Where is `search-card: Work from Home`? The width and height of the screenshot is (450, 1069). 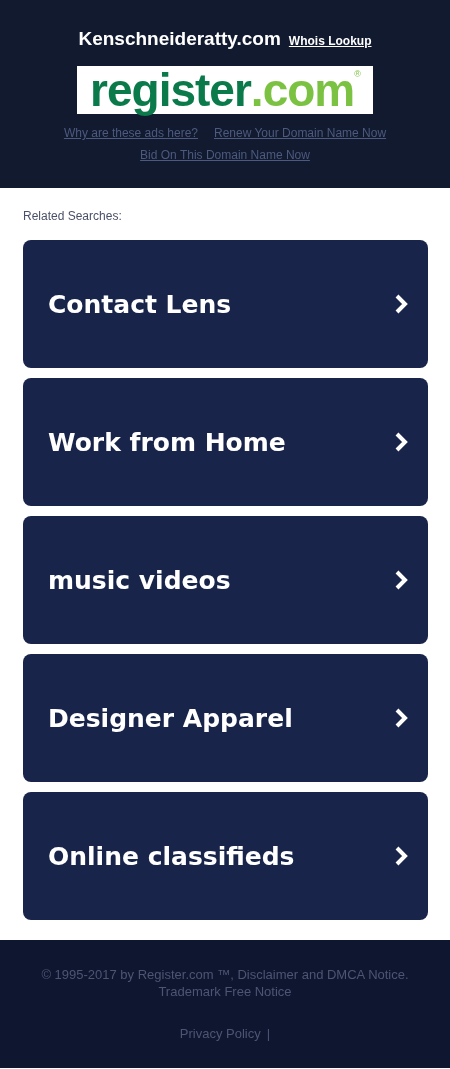
search-card: Work from Home is located at coordinates (225, 442).